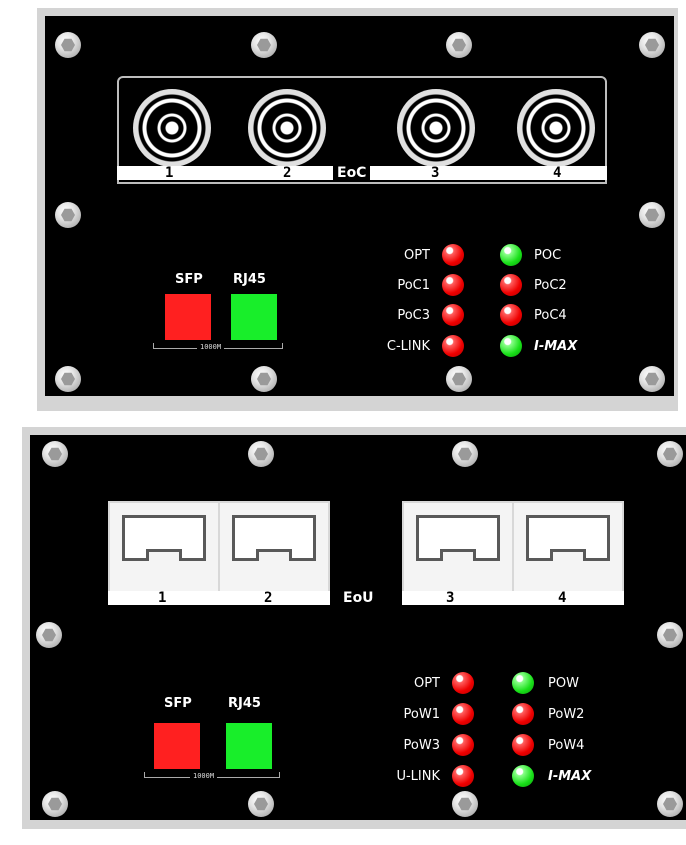 This screenshot has width=686, height=845. What do you see at coordinates (550, 315) in the screenshot?
I see `led-label-poc4: PoC4` at bounding box center [550, 315].